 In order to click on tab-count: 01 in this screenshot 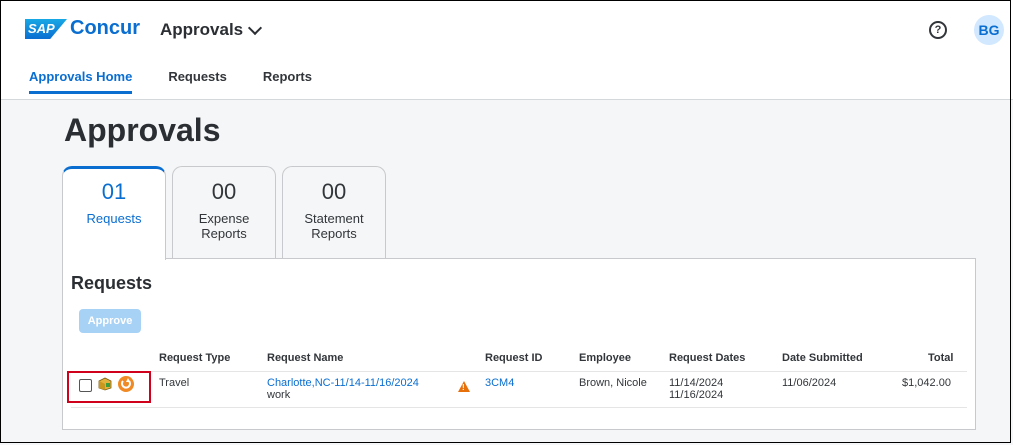, I will do `click(114, 191)`.